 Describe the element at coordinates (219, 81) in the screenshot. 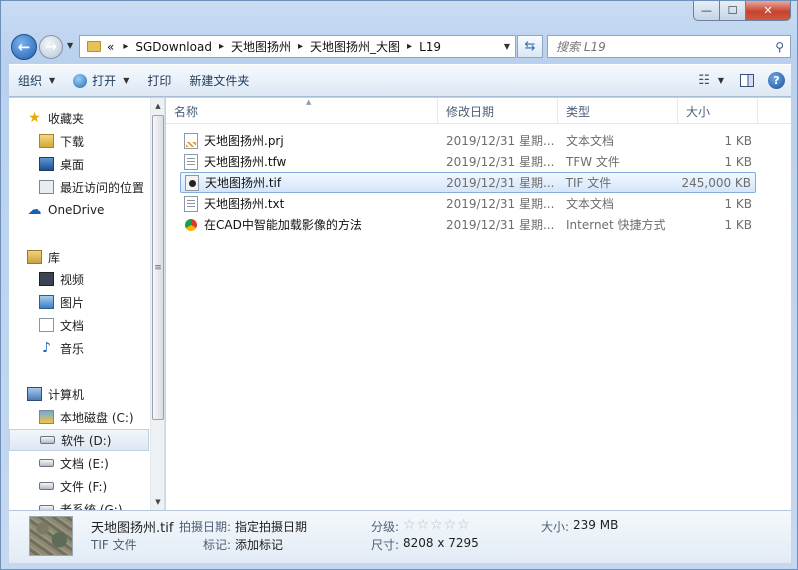

I see `new-folder-button: 新建文件夹` at that location.